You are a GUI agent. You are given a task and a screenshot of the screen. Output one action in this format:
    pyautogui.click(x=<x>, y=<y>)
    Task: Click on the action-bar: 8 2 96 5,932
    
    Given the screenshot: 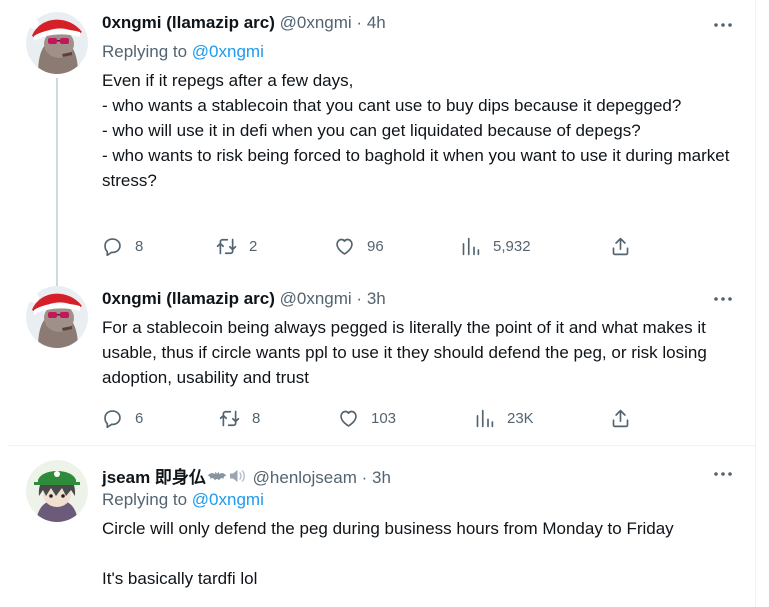 What is the action you would take?
    pyautogui.click(x=372, y=246)
    